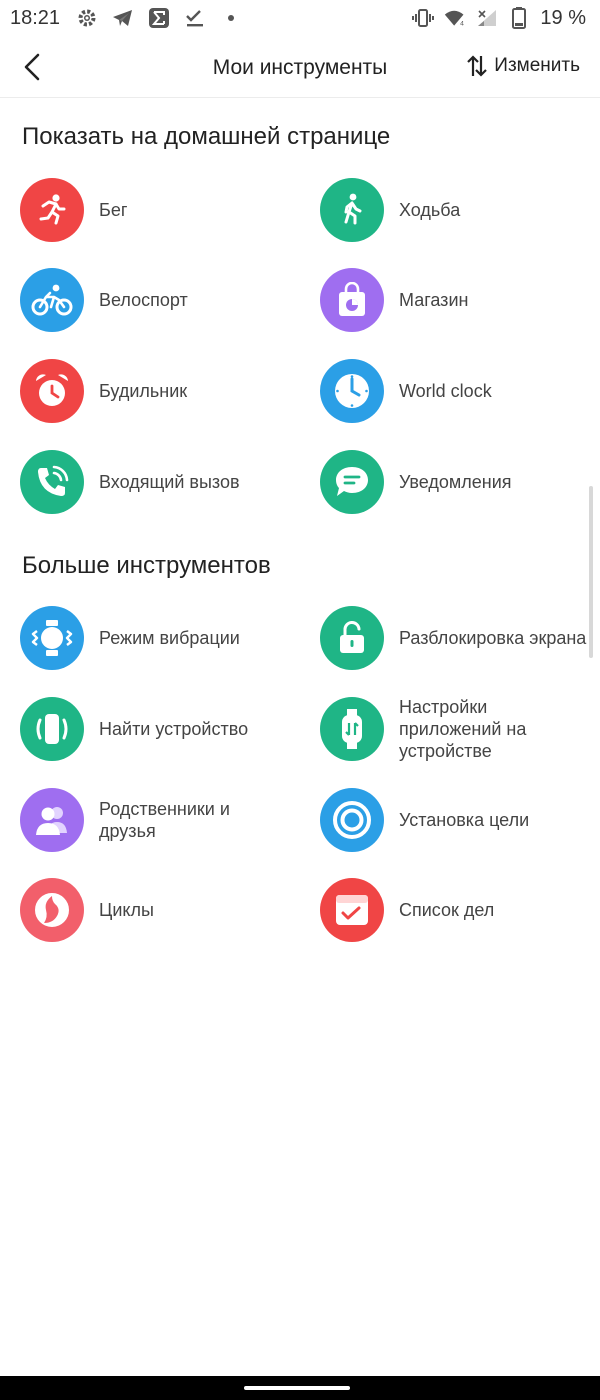  I want to click on tool-incoming-call: Входящий вызов, so click(165, 482).